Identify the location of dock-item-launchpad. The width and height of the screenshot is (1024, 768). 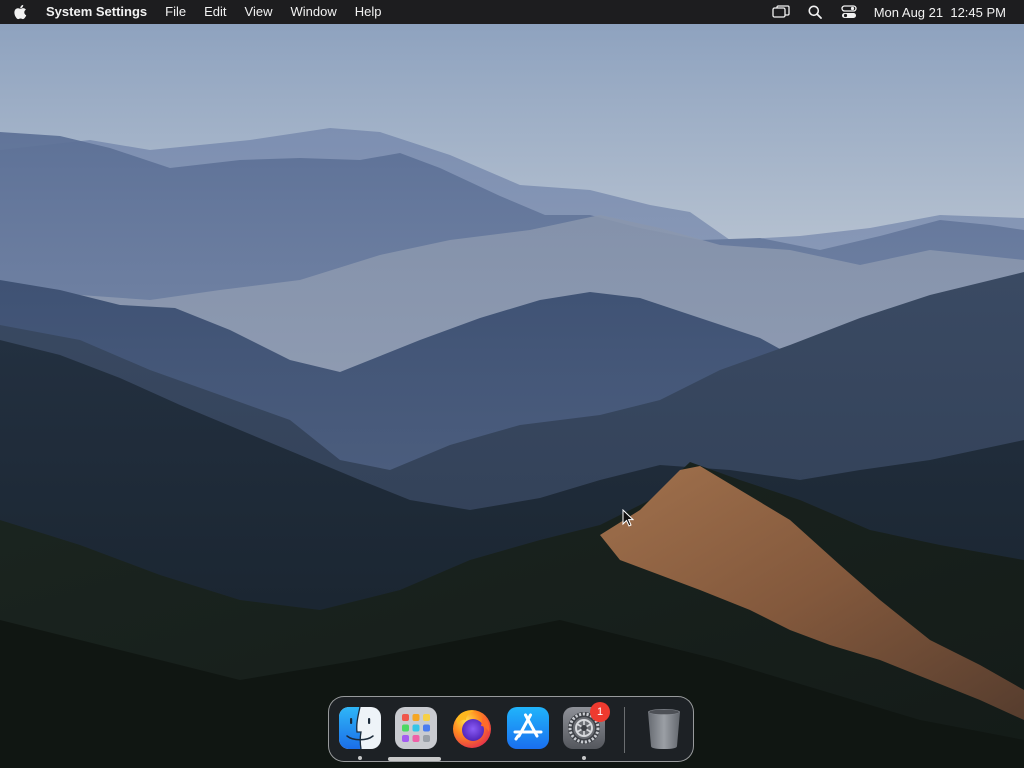
(416, 728).